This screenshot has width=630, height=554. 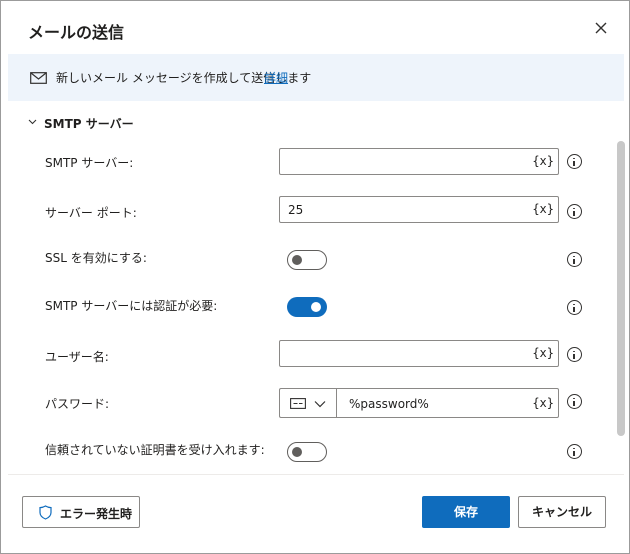 What do you see at coordinates (307, 403) in the screenshot?
I see `password-mode-dropdown` at bounding box center [307, 403].